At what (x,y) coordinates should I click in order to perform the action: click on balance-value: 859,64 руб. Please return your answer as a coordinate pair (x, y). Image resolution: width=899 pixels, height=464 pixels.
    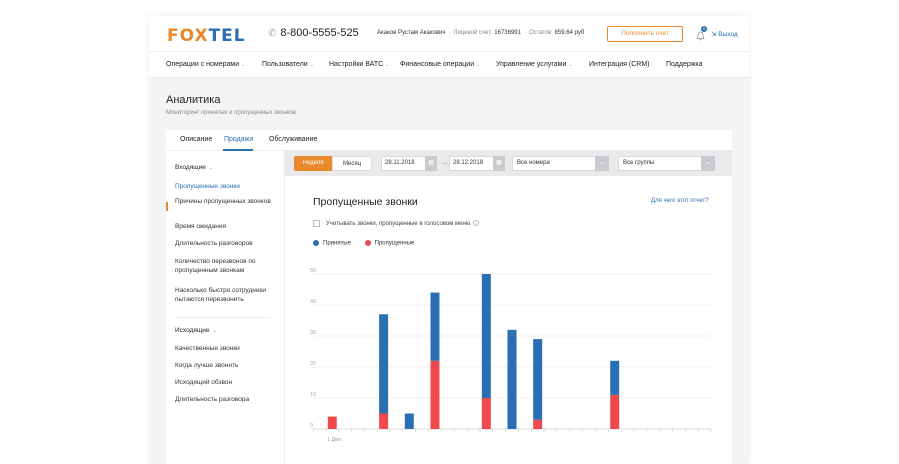
    Looking at the image, I should click on (569, 33).